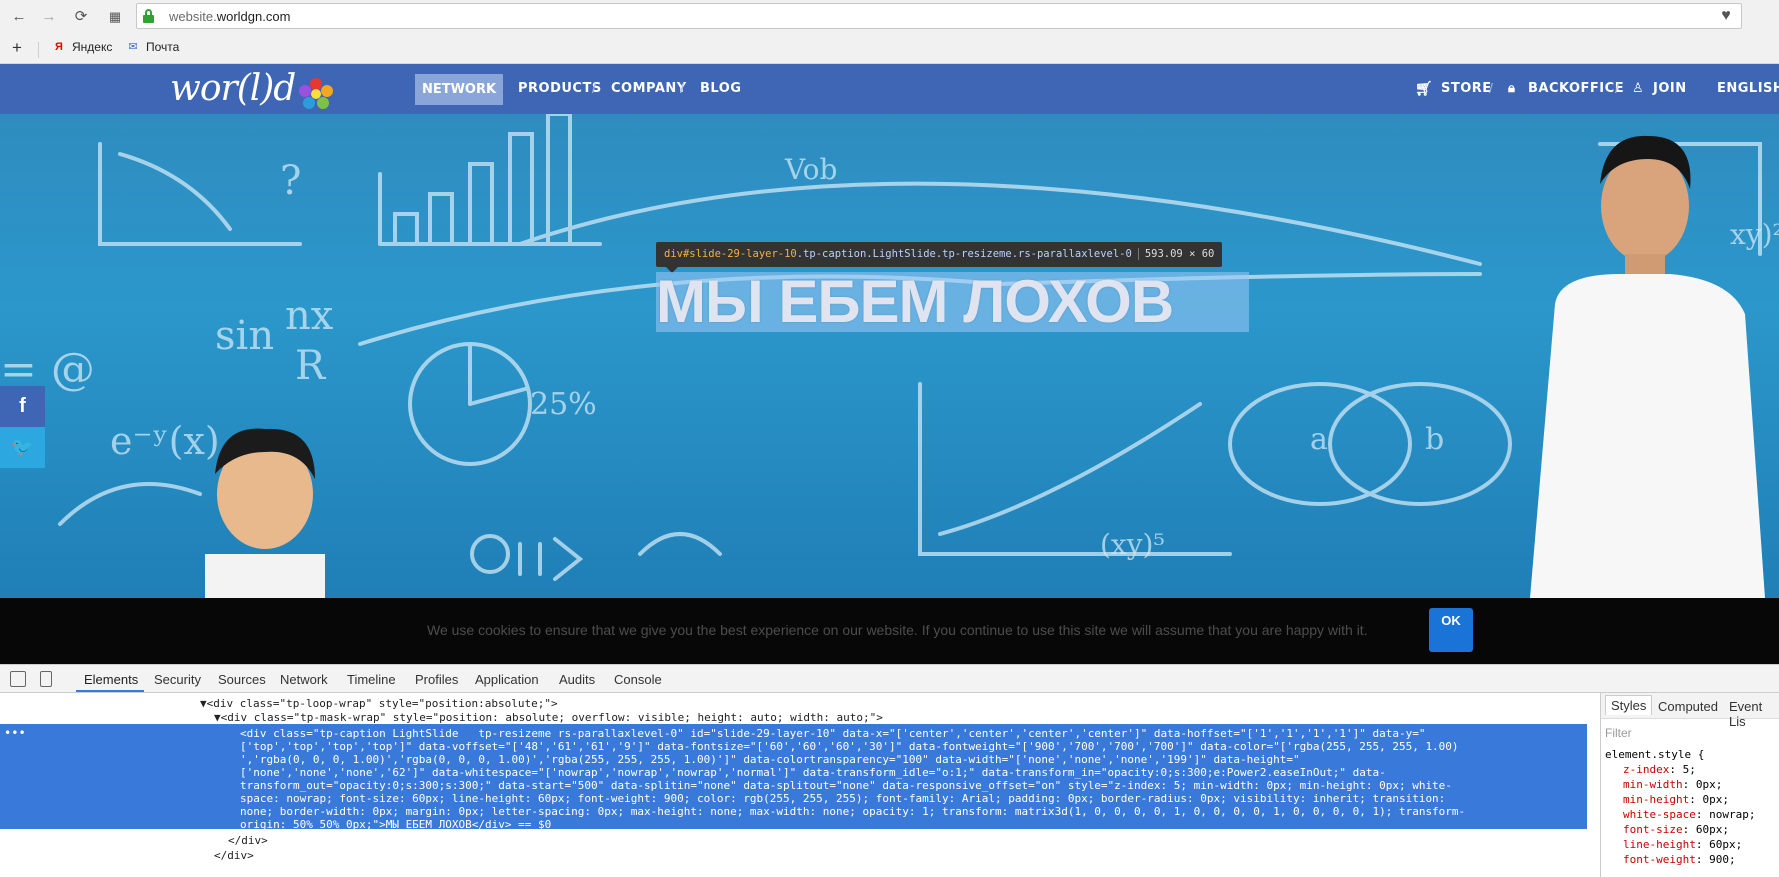 Image resolution: width=1779 pixels, height=877 pixels. What do you see at coordinates (577, 679) in the screenshot?
I see `tab-audits: Audits` at bounding box center [577, 679].